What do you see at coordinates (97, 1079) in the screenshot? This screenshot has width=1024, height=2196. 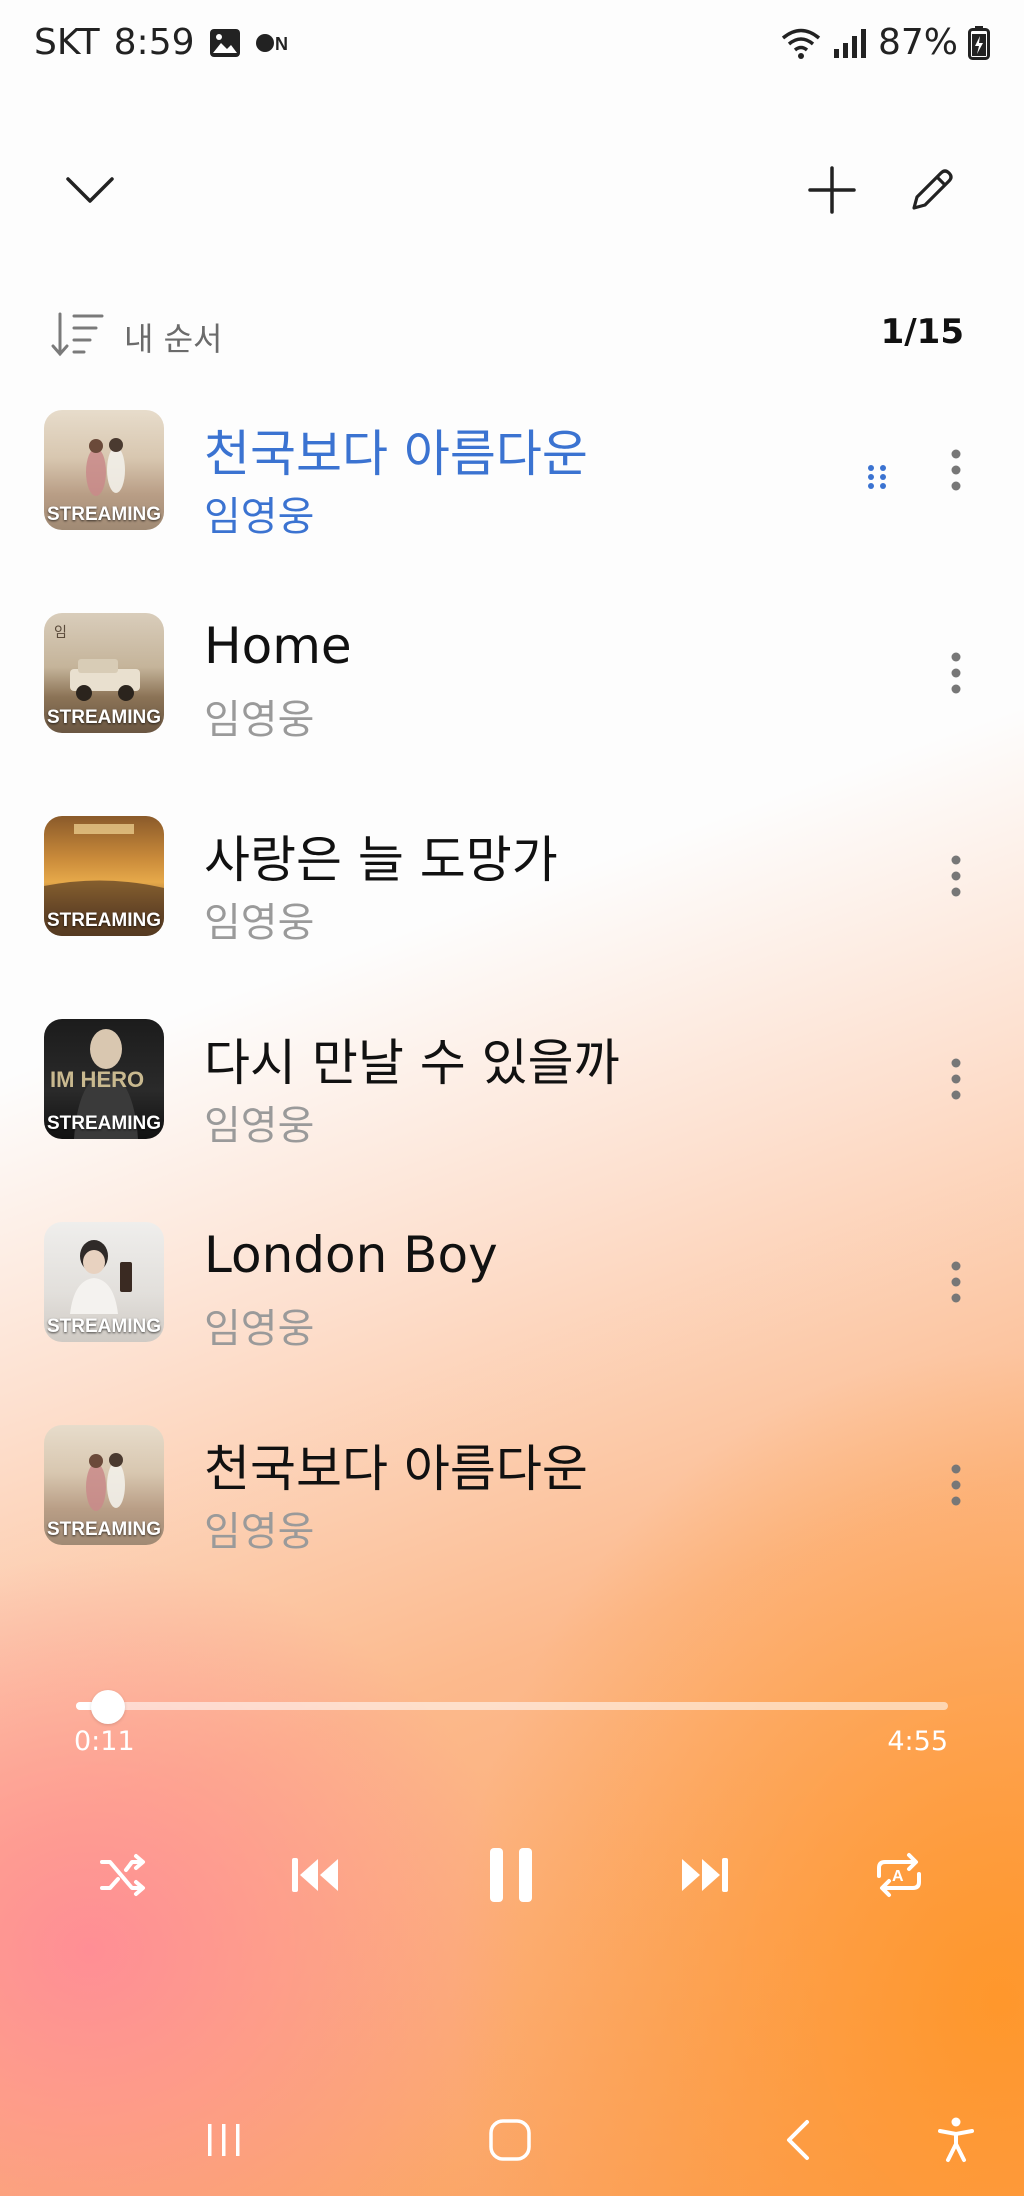 I see `svg-text: IM HERO` at bounding box center [97, 1079].